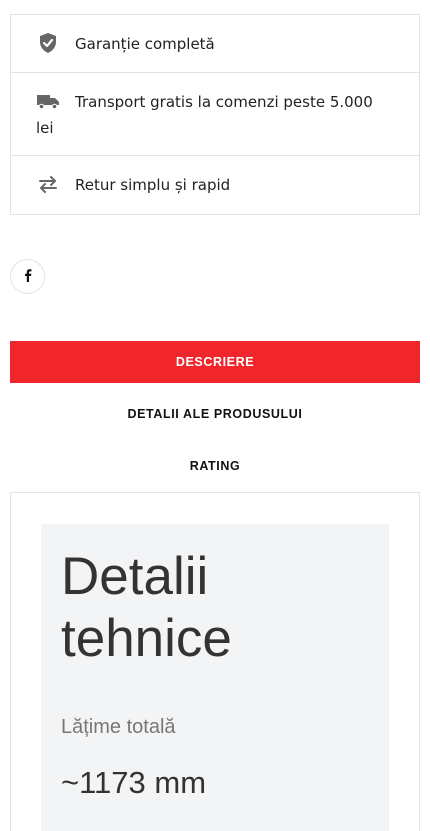 Image resolution: width=430 pixels, height=831 pixels. Describe the element at coordinates (215, 466) in the screenshot. I see `tab-rating: RATING` at that location.